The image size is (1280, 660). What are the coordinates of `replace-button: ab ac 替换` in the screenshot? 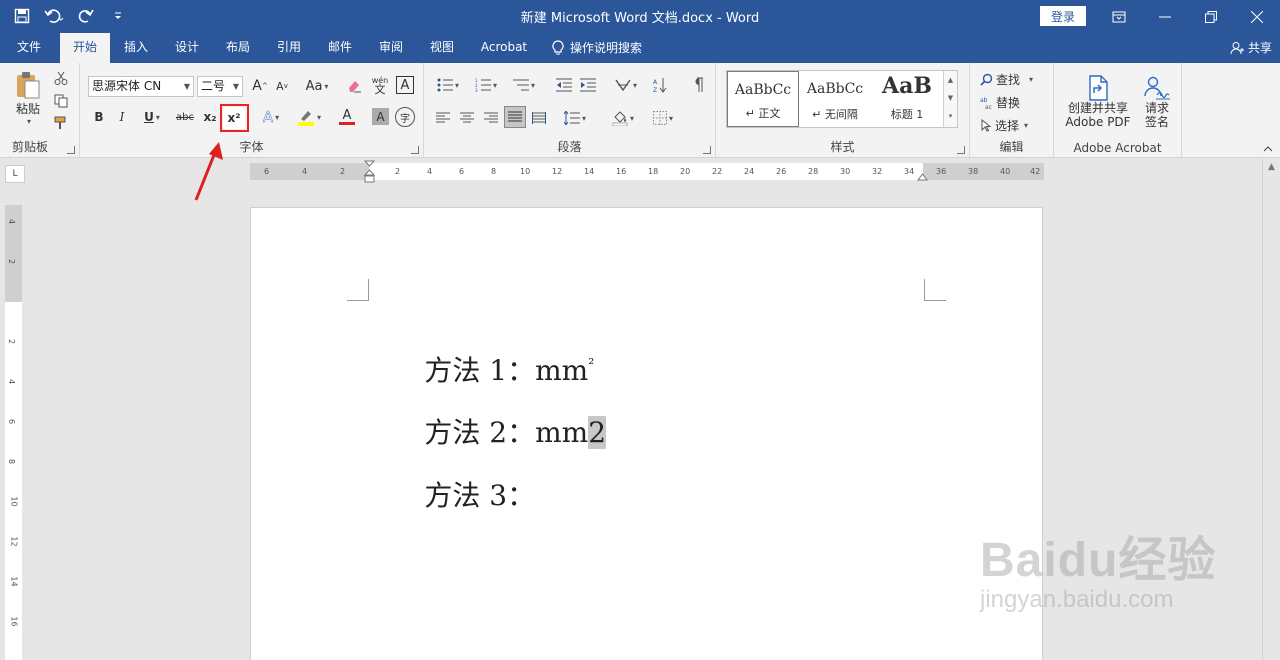 It's located at (1000, 102).